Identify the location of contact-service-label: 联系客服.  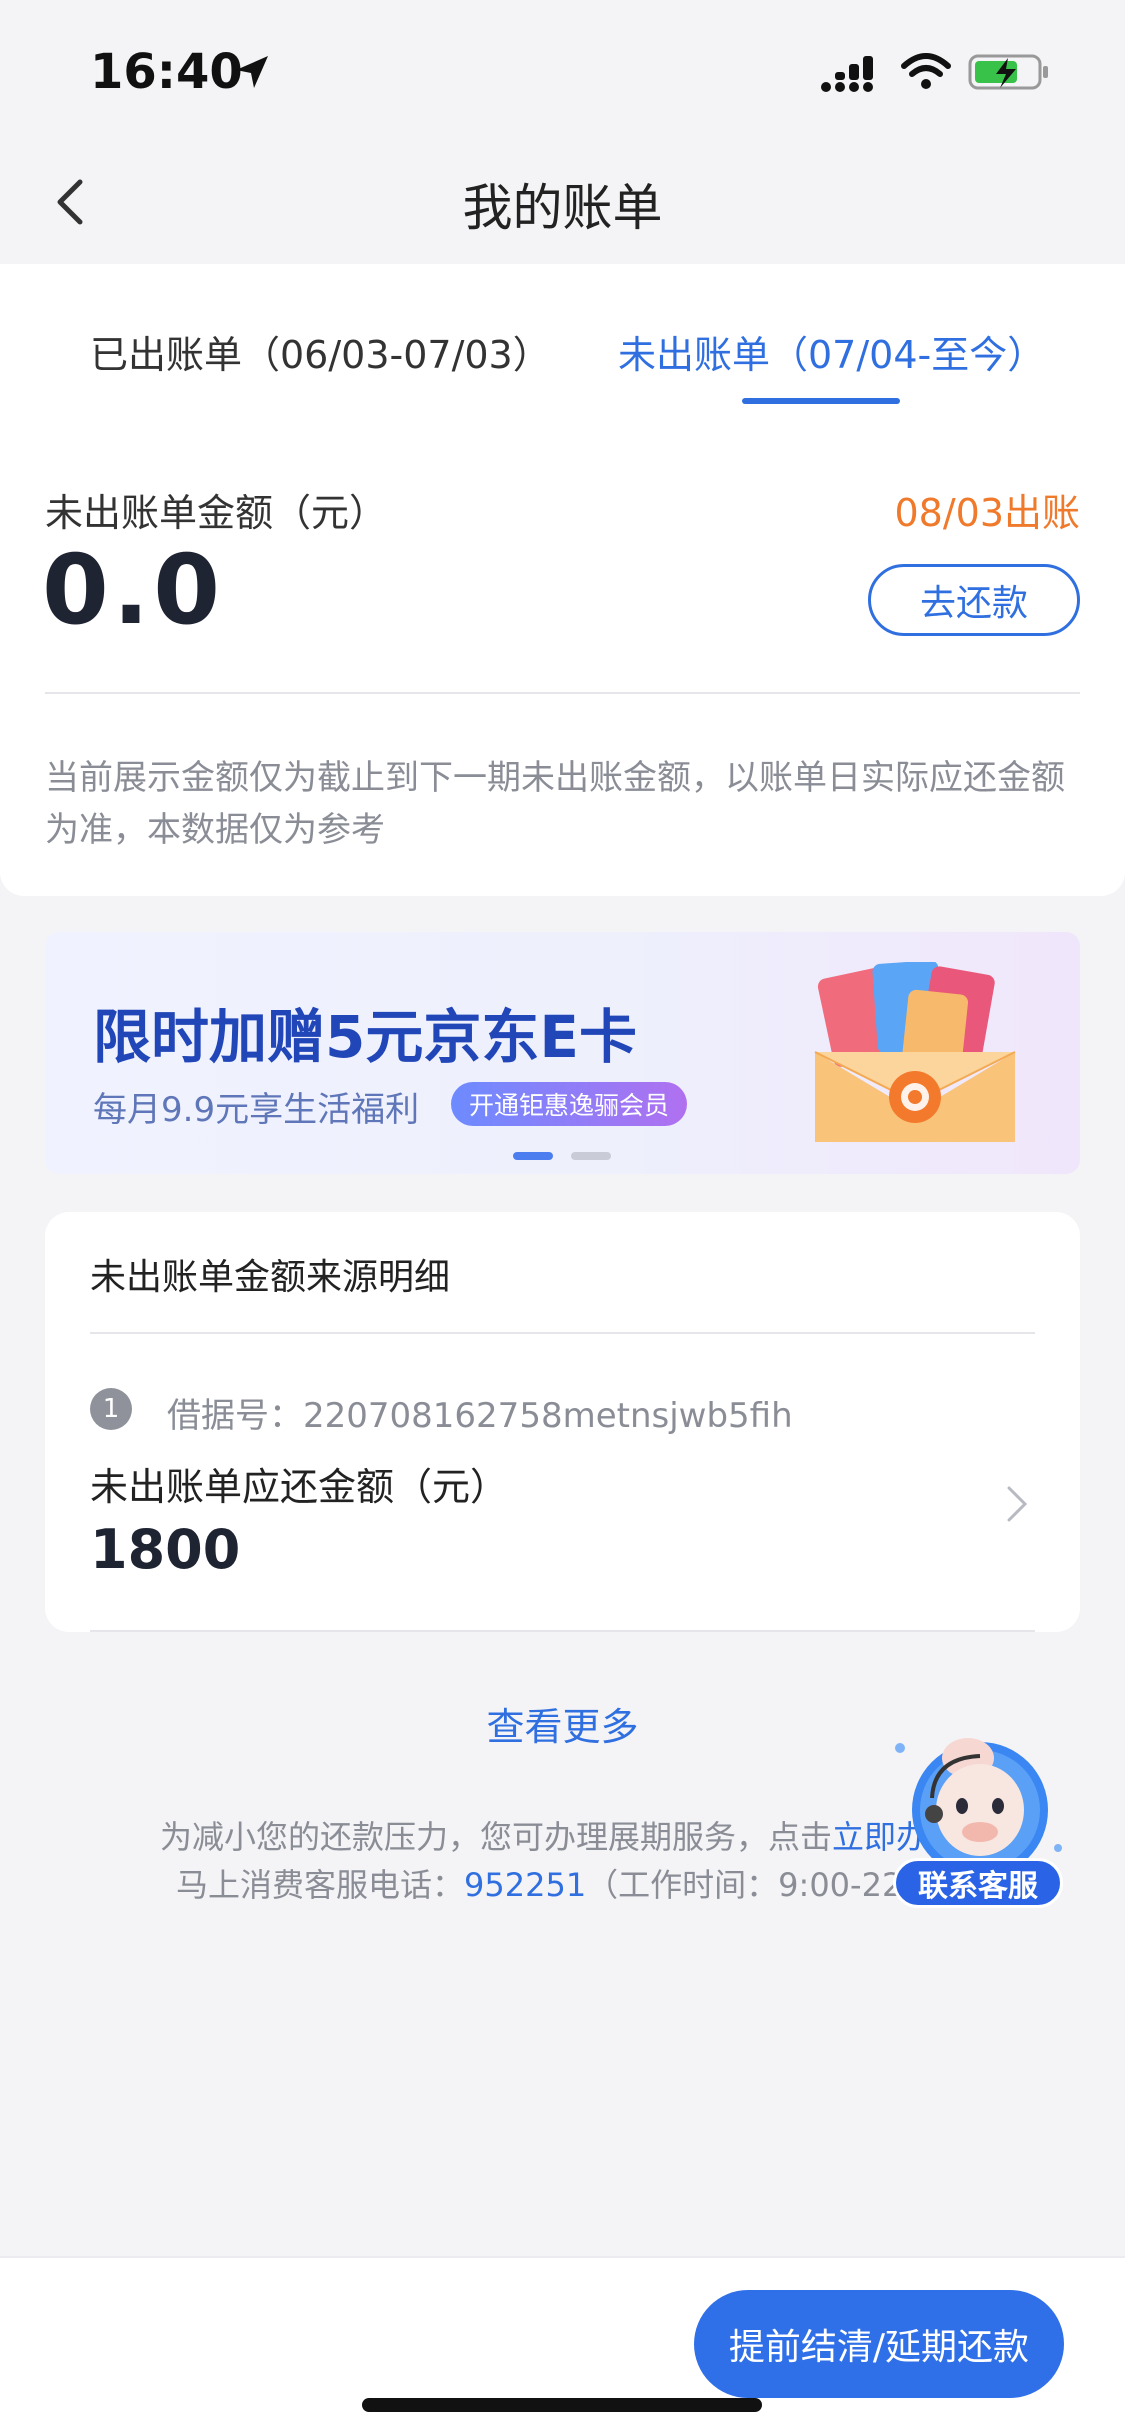
(978, 1883).